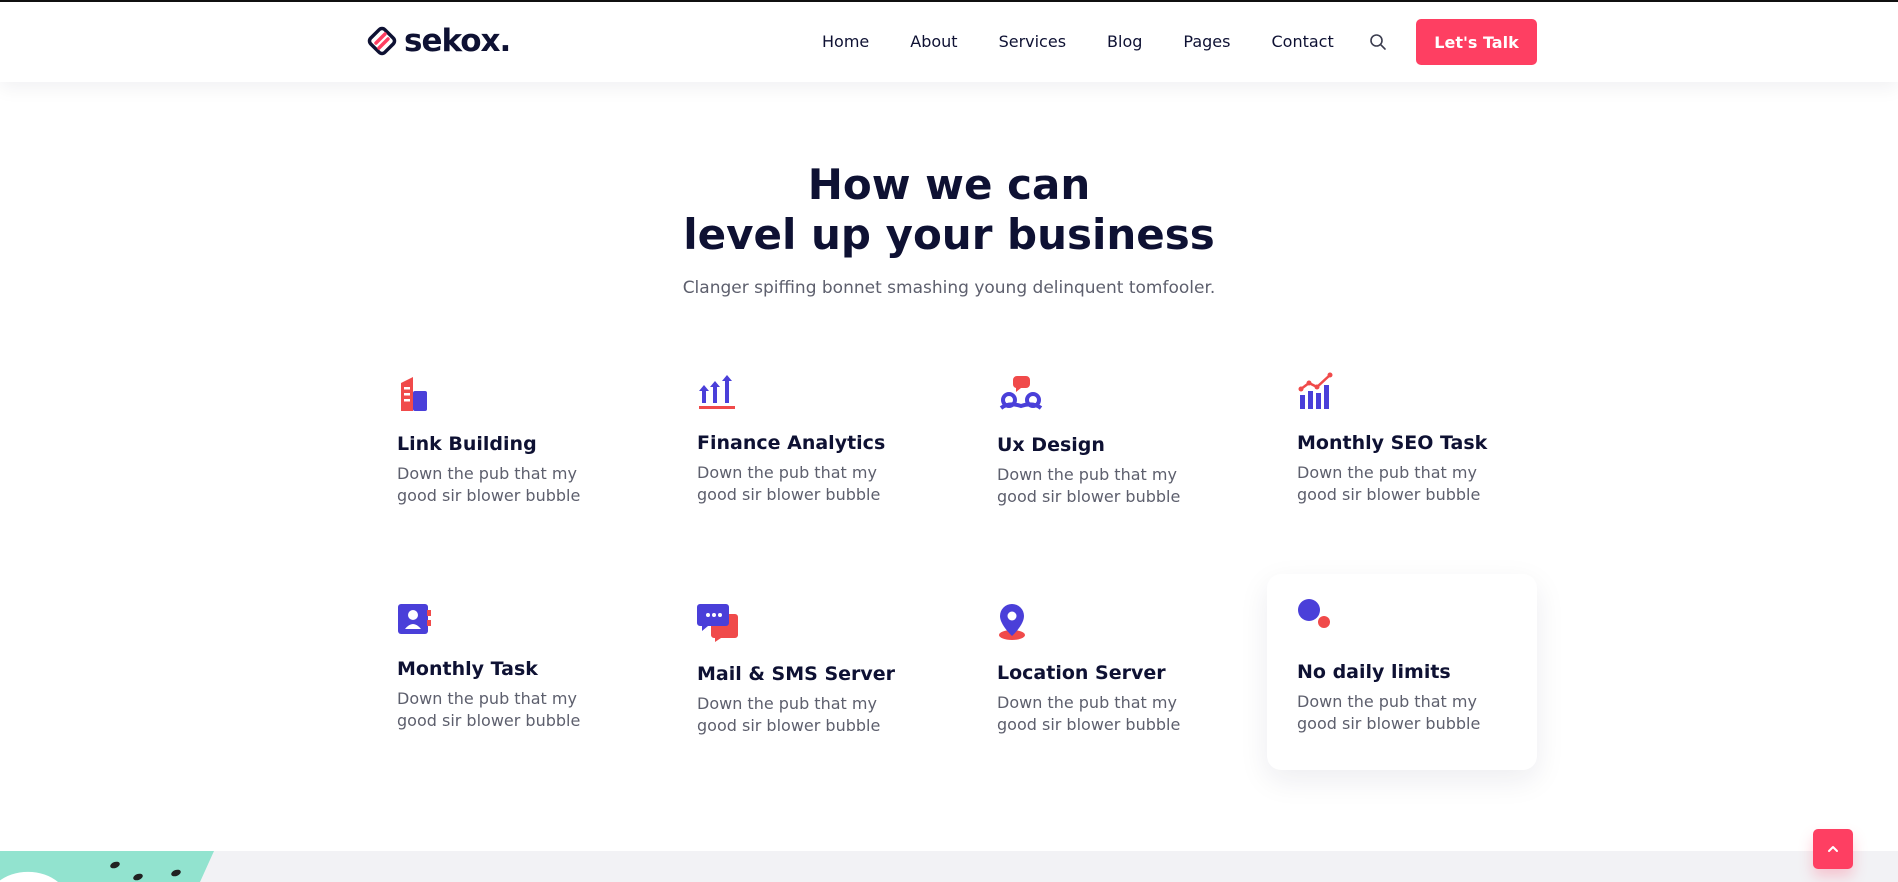 The height and width of the screenshot is (882, 1898). Describe the element at coordinates (1021, 392) in the screenshot. I see `ux-design-icon` at that location.